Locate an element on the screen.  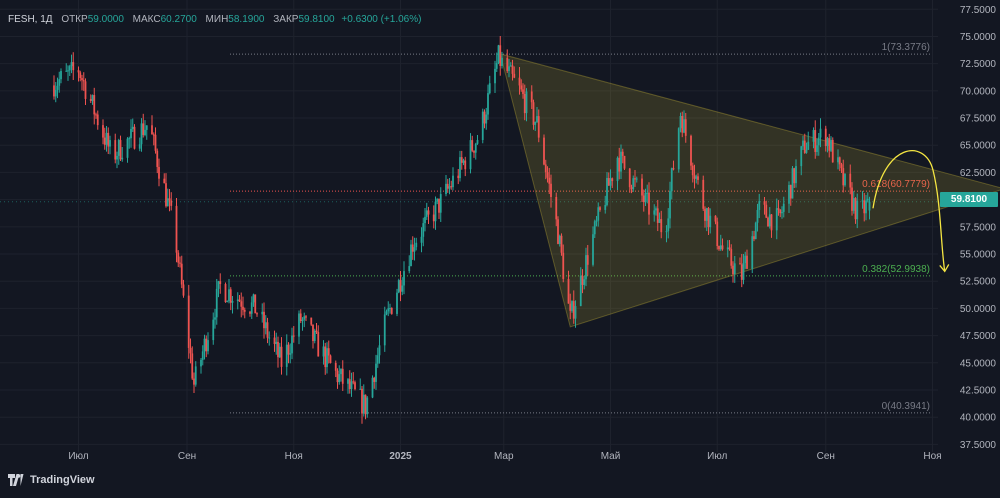
price-tick-label: 75.0000 is located at coordinates (978, 37).